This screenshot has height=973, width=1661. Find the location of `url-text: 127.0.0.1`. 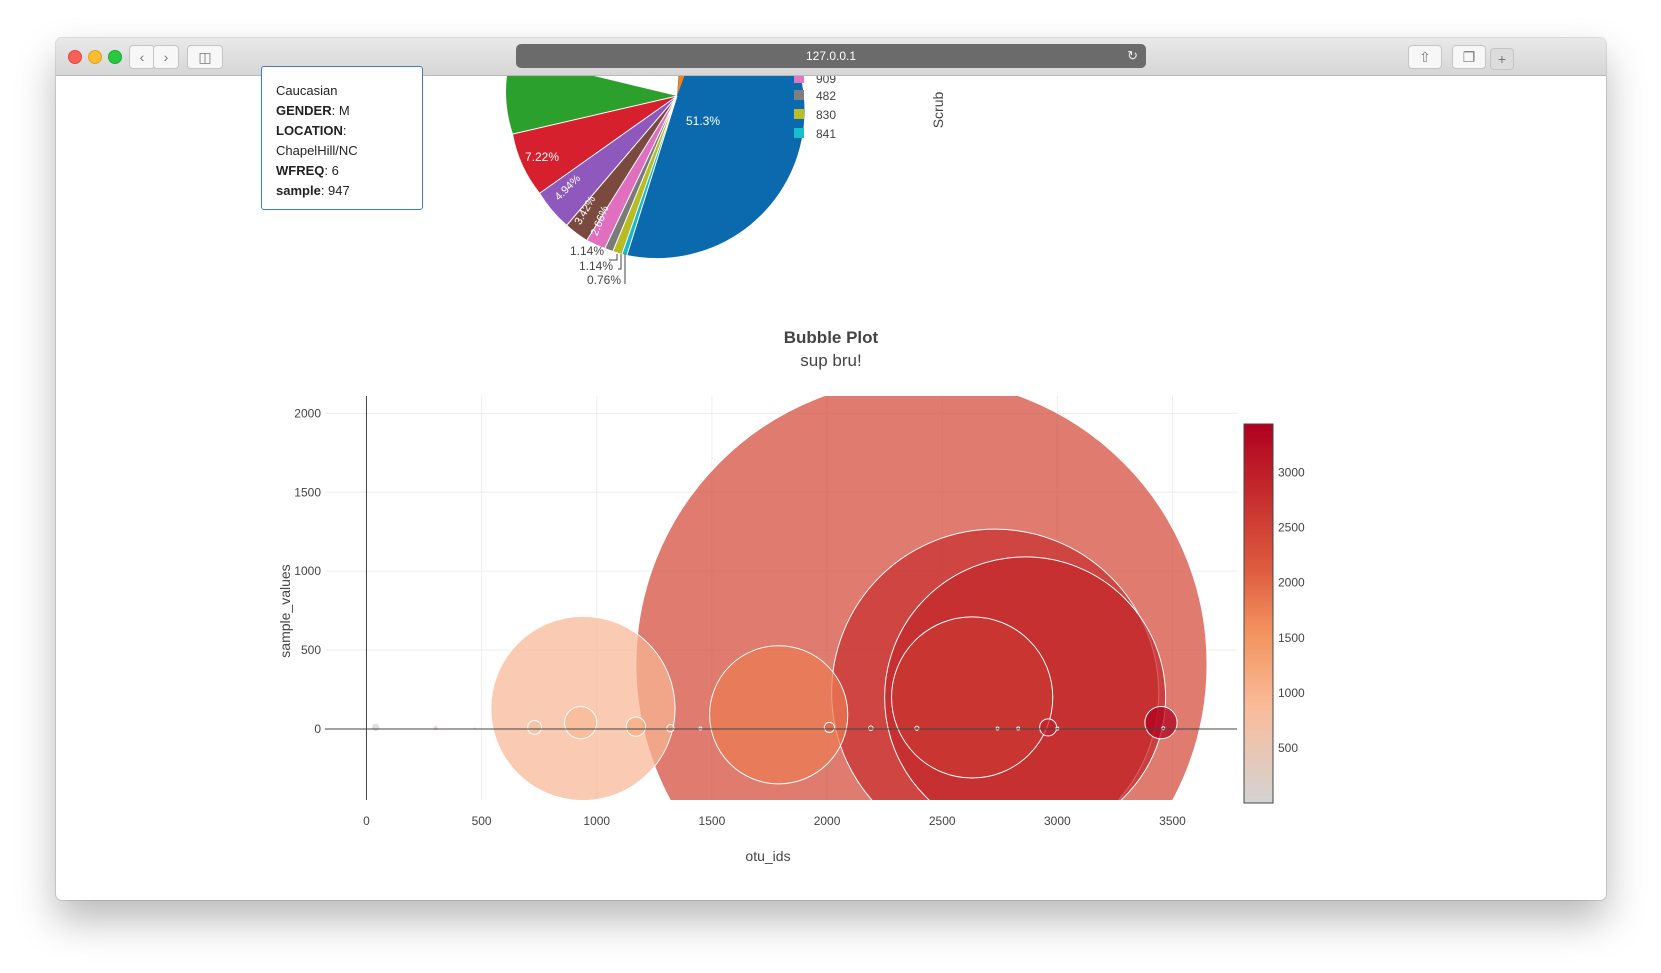

url-text: 127.0.0.1 is located at coordinates (831, 56).